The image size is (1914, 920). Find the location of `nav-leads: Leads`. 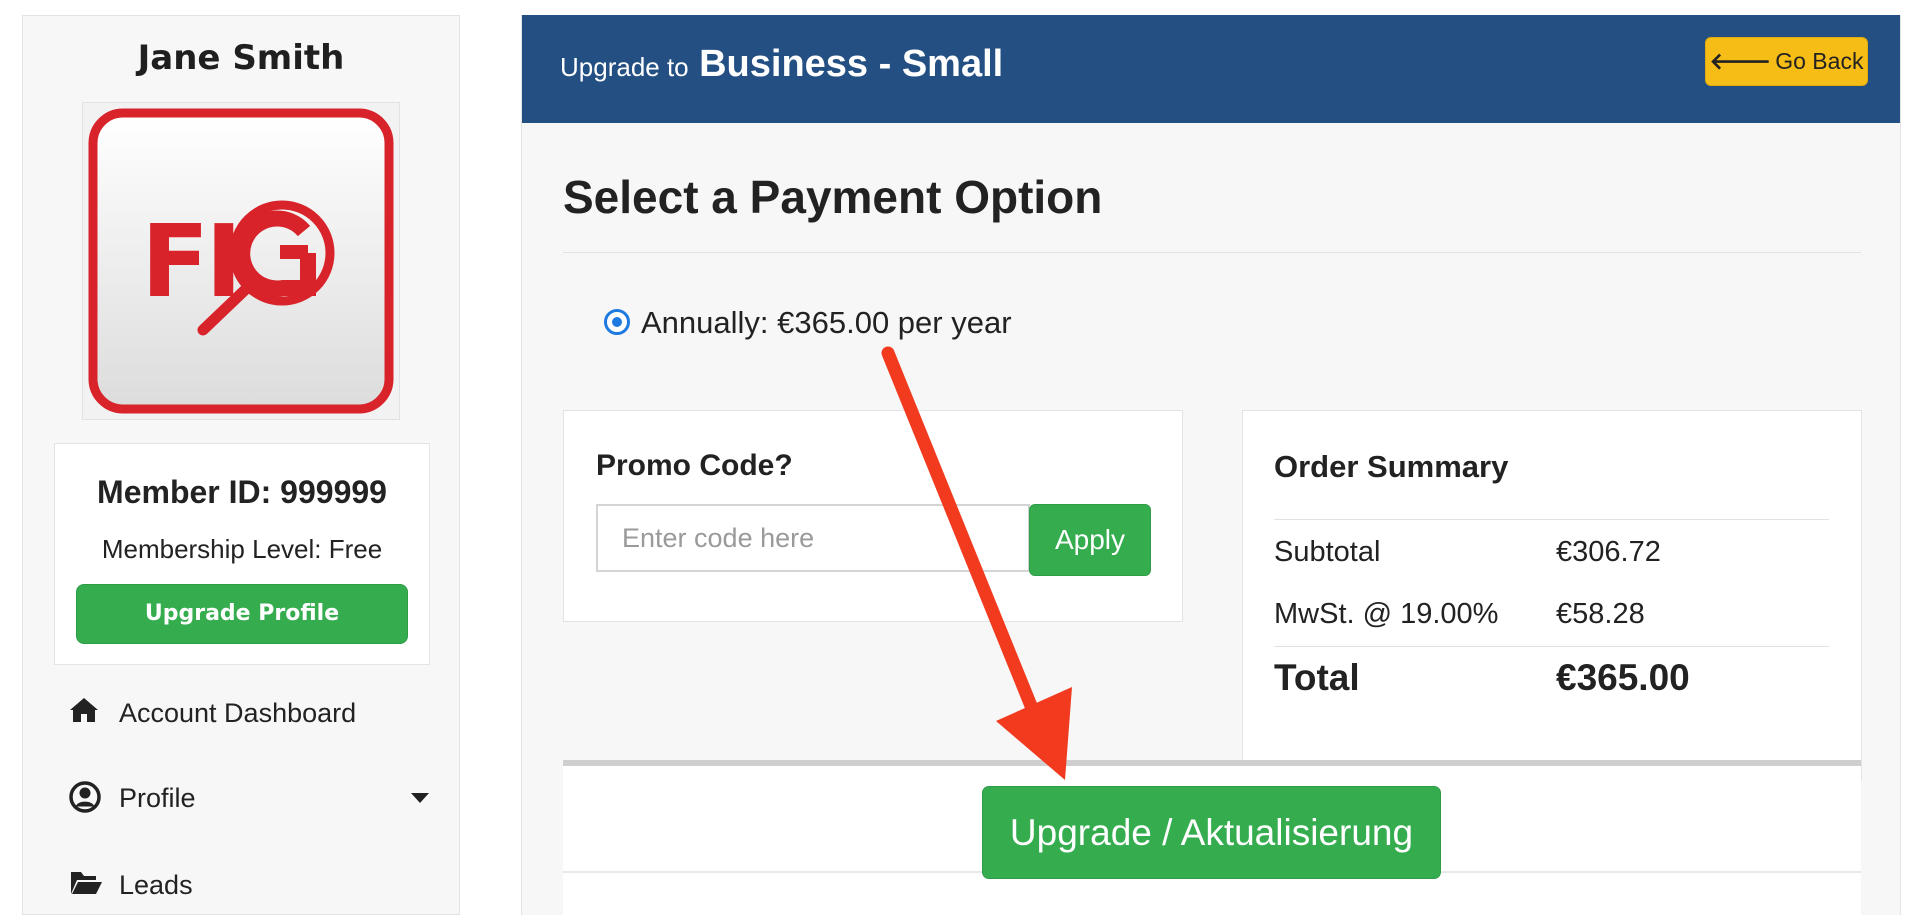

nav-leads: Leads is located at coordinates (249, 886).